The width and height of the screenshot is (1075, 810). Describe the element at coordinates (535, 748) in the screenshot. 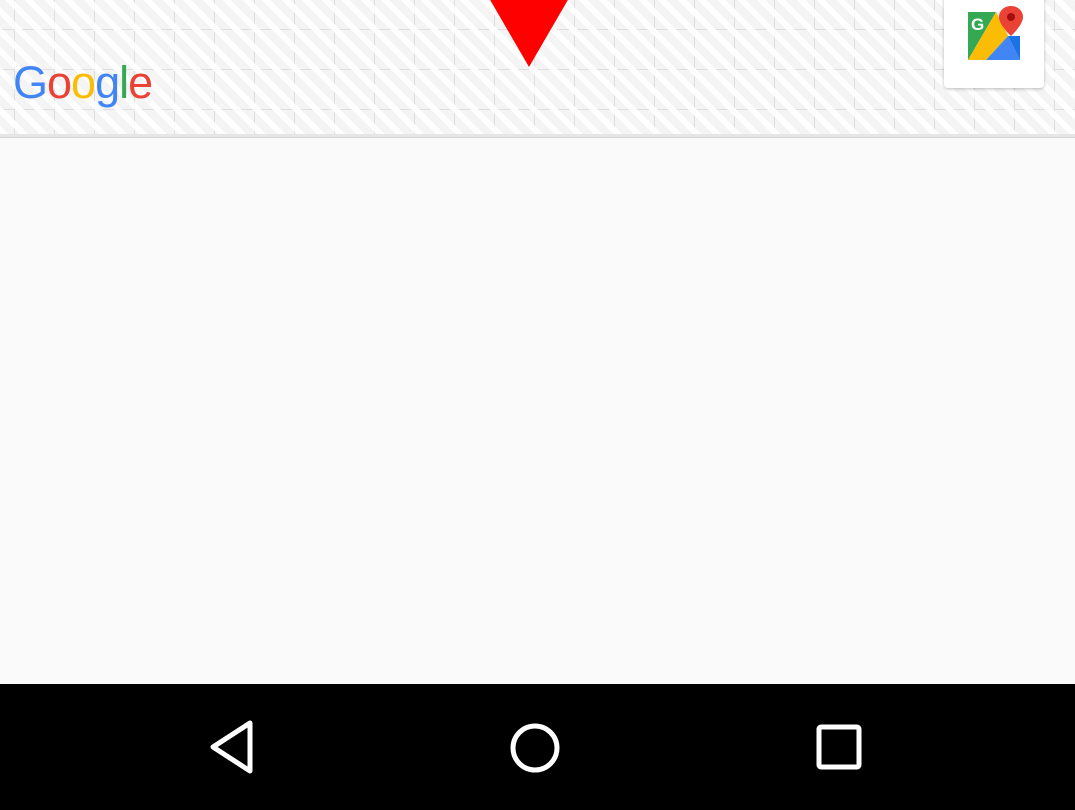

I see `home-circle-icon` at that location.